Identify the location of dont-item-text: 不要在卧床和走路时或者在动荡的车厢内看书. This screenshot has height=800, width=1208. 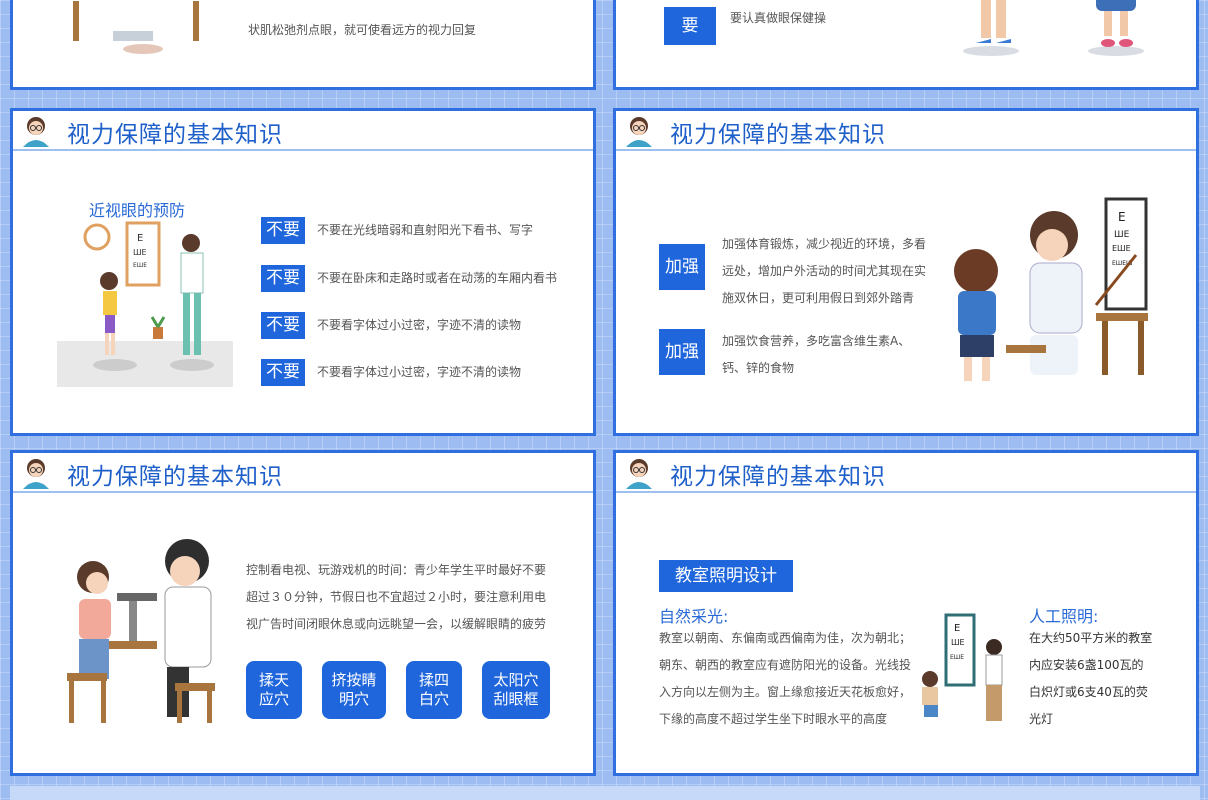
(437, 278).